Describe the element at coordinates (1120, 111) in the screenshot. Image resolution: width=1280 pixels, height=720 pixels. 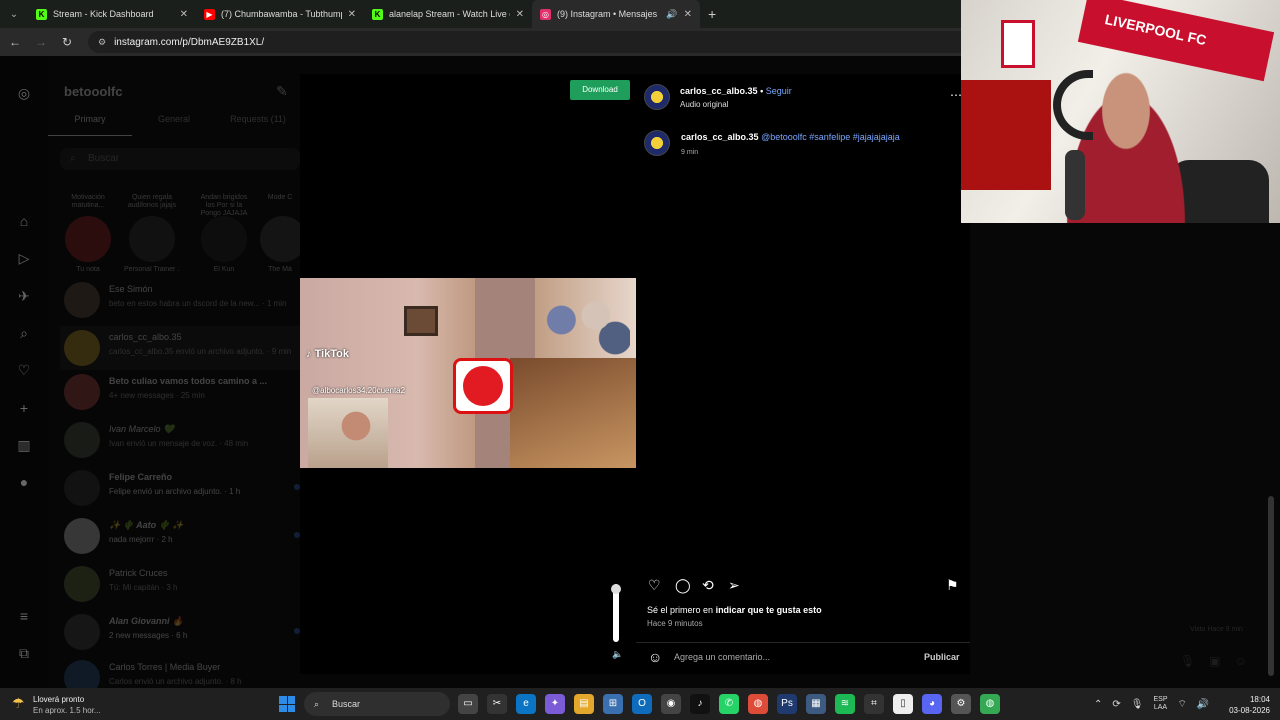
I see `webcam-overlay: LIVERPOOL FC` at that location.